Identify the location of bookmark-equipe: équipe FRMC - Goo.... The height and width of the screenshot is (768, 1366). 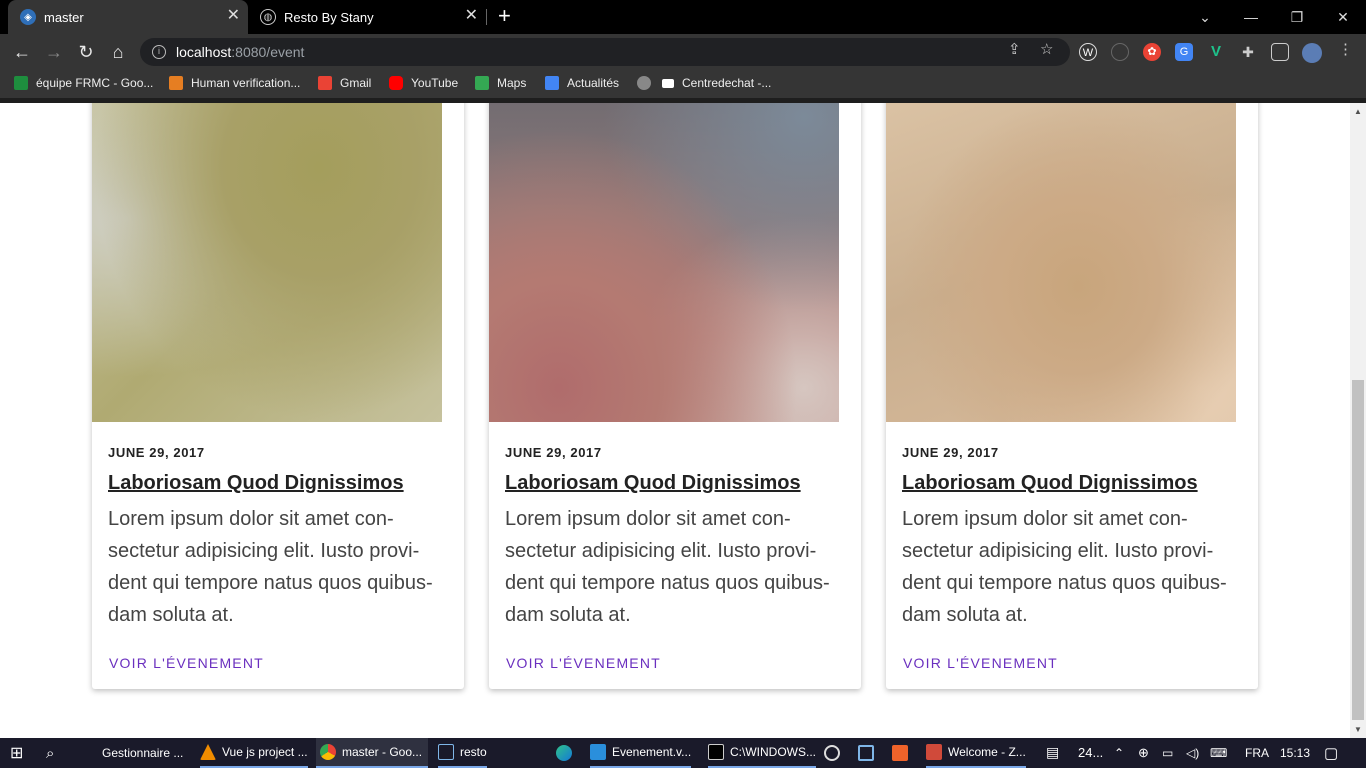
(83, 83).